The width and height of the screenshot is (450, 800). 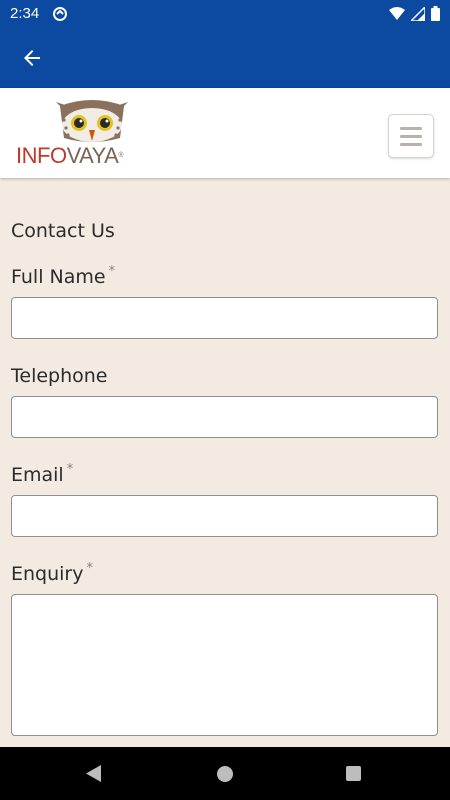 What do you see at coordinates (353, 773) in the screenshot?
I see `nav-recents-icon` at bounding box center [353, 773].